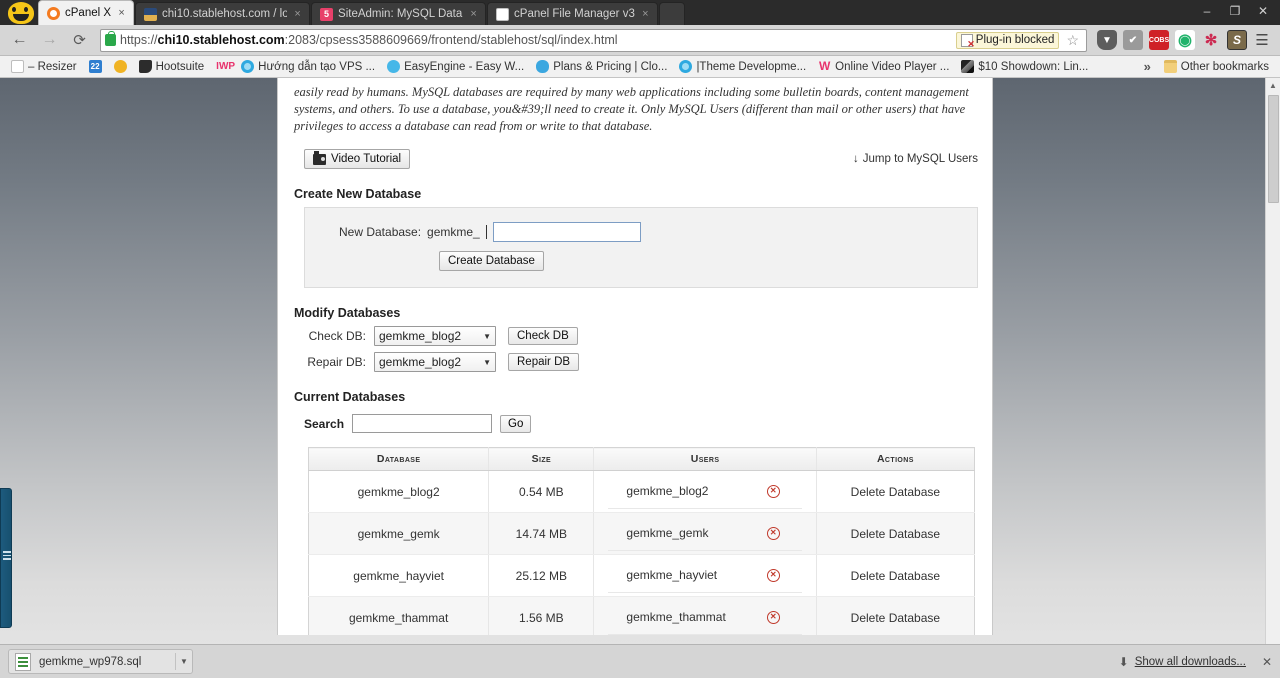 This screenshot has width=1280, height=678. I want to click on back-icon: ←, so click(19, 40).